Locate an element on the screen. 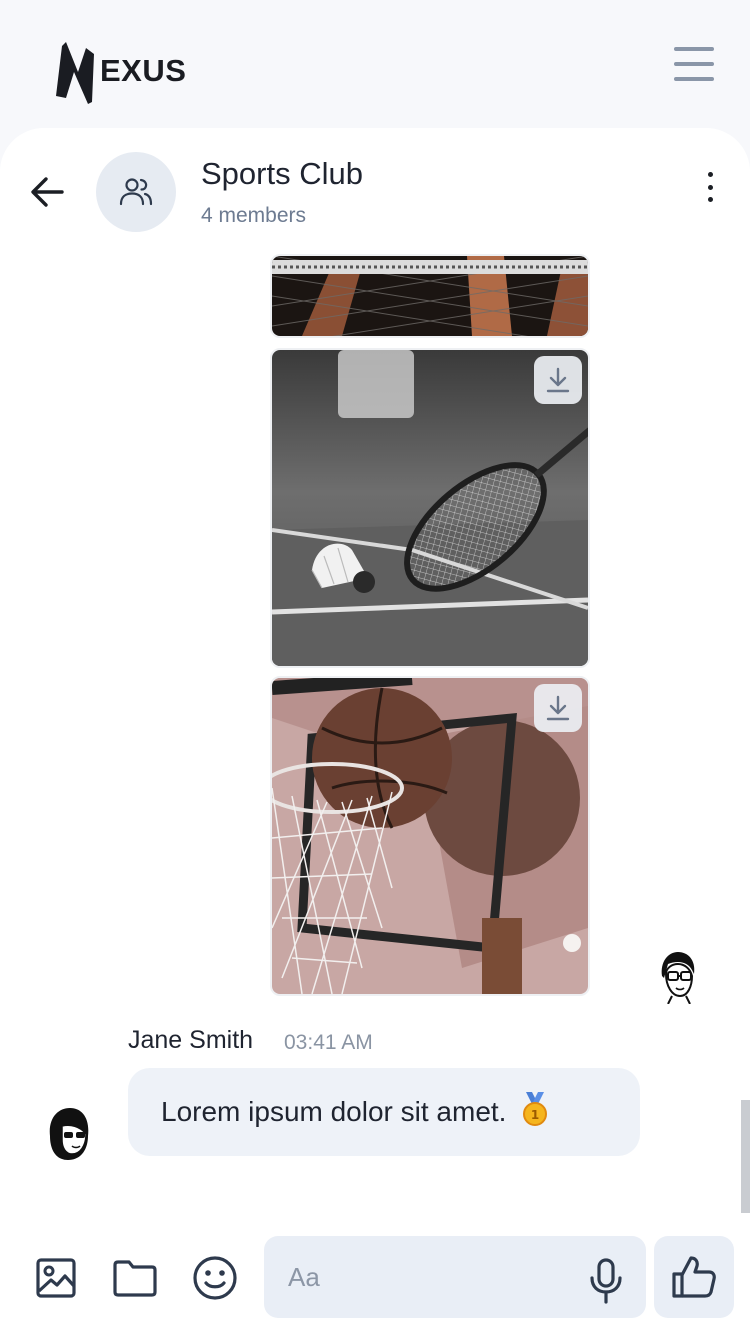 This screenshot has width=750, height=1334. photo-net is located at coordinates (430, 296).